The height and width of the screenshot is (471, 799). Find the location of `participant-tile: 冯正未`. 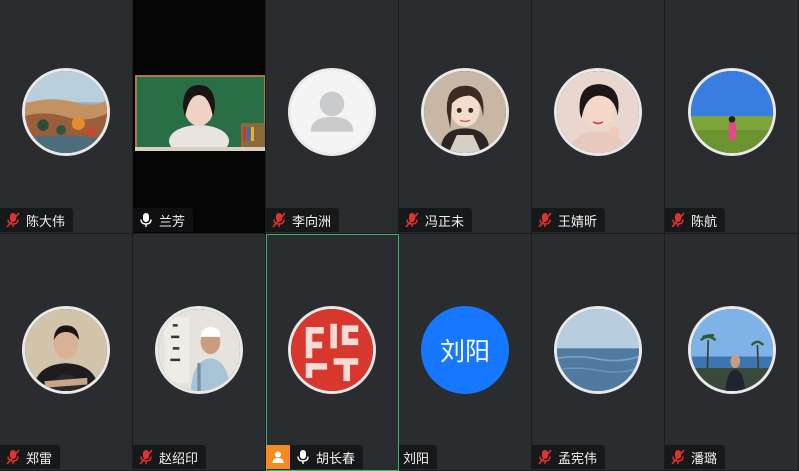

participant-tile: 冯正未 is located at coordinates (465, 117).